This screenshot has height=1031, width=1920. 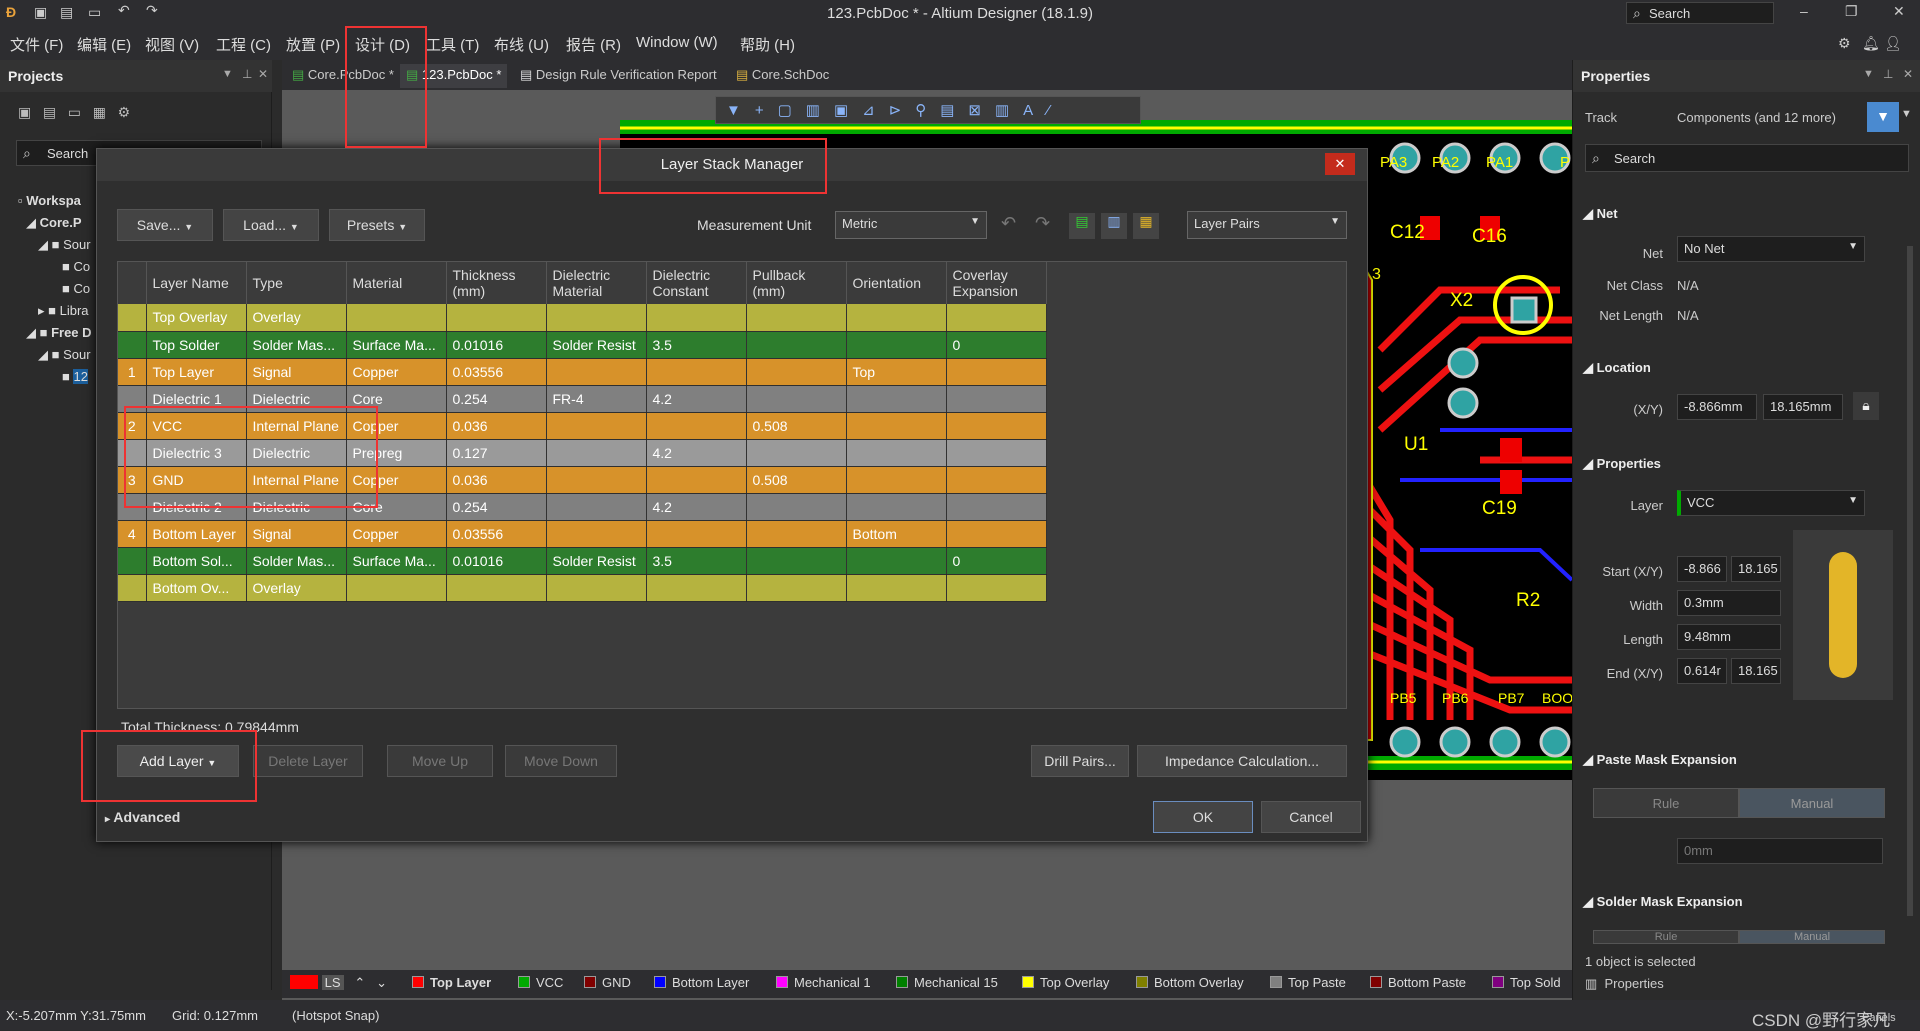 What do you see at coordinates (142, 817) in the screenshot?
I see `advanced-toggle: ▸ Advanced` at bounding box center [142, 817].